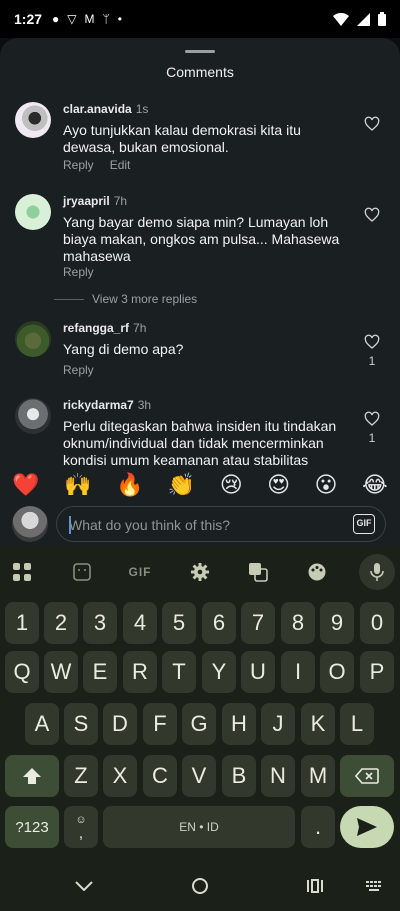 Image resolution: width=400 pixels, height=911 pixels. I want to click on key-r: R, so click(140, 672).